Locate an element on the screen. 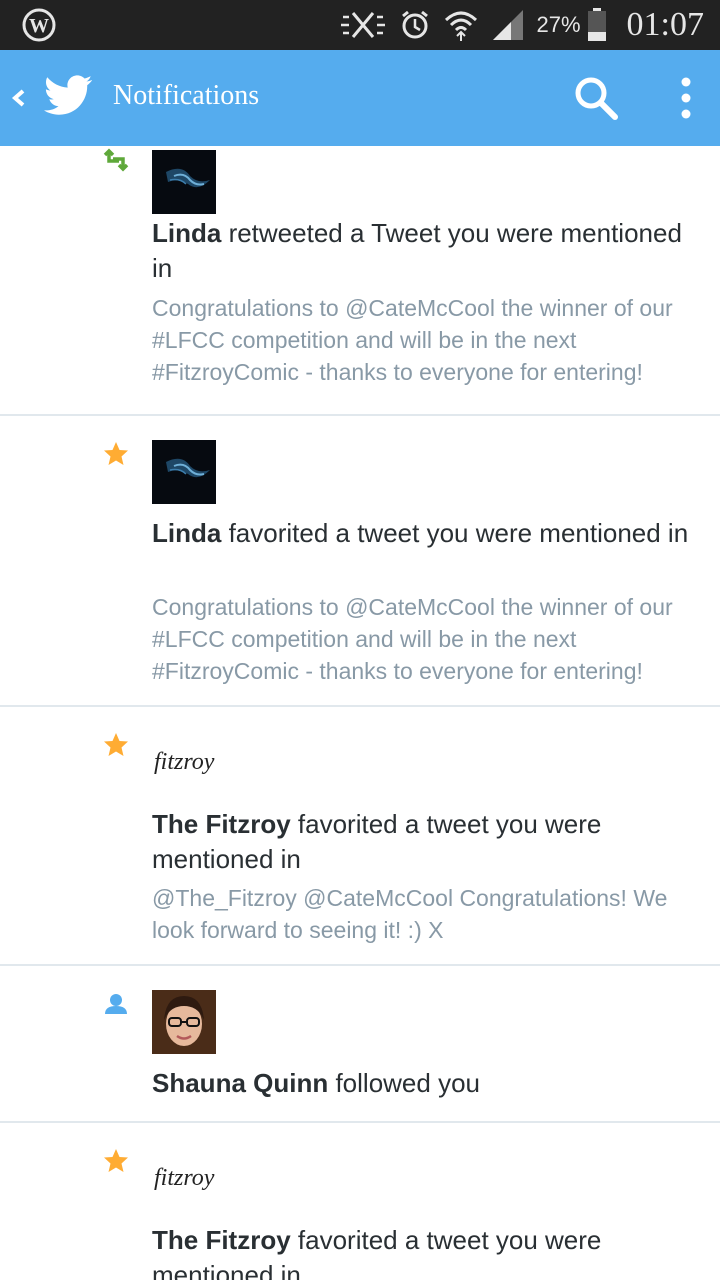 This screenshot has height=1280, width=720. svg-text: W is located at coordinates (39, 26).